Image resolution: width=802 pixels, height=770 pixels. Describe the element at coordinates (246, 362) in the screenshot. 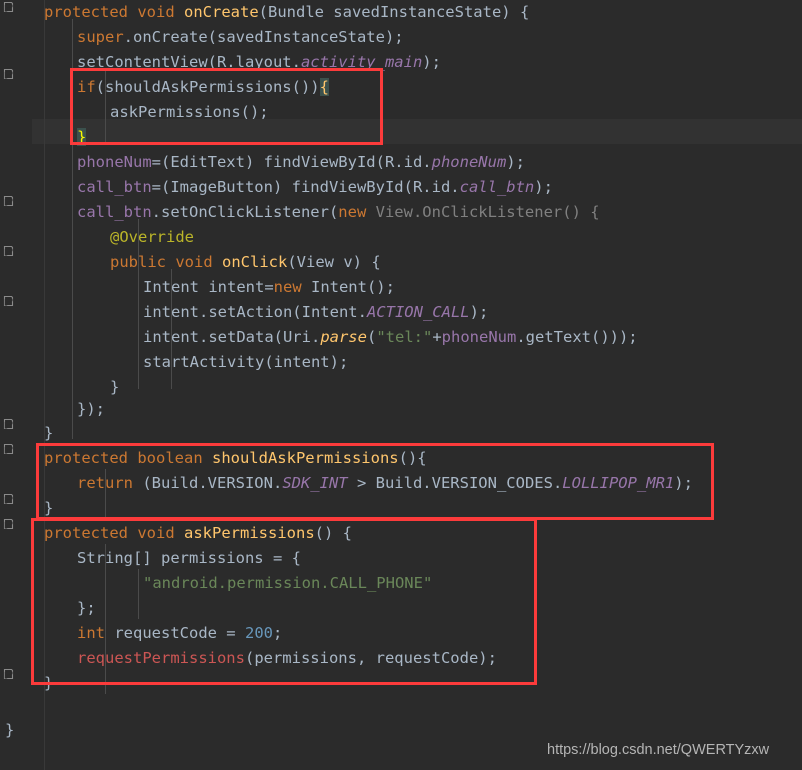

I see `code-token: startActivity(intent);` at that location.